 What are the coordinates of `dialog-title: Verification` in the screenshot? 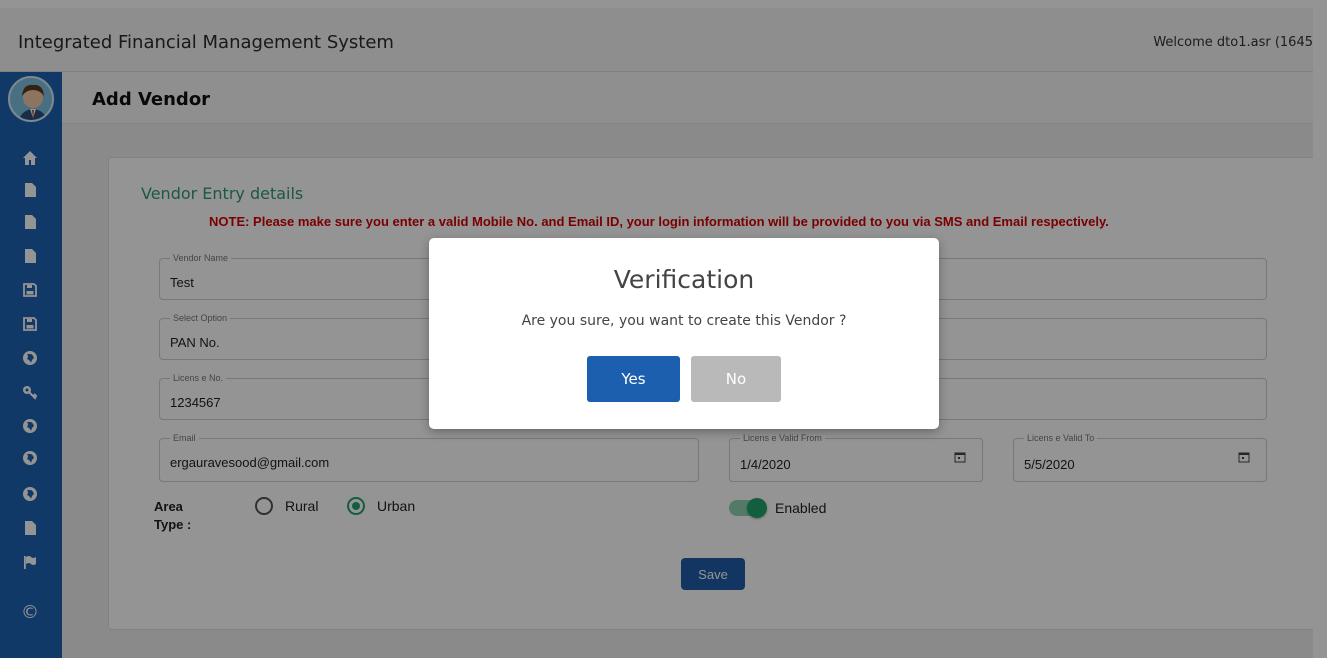 It's located at (684, 279).